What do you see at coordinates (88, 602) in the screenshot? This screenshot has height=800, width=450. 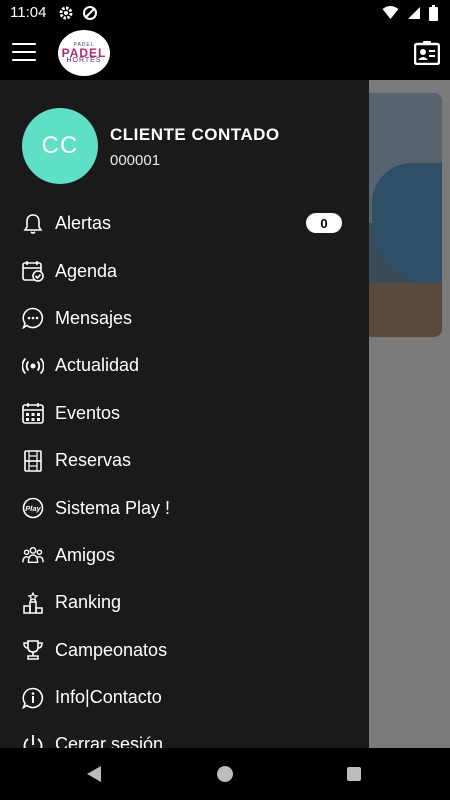 I see `menu-item-label: Ranking` at bounding box center [88, 602].